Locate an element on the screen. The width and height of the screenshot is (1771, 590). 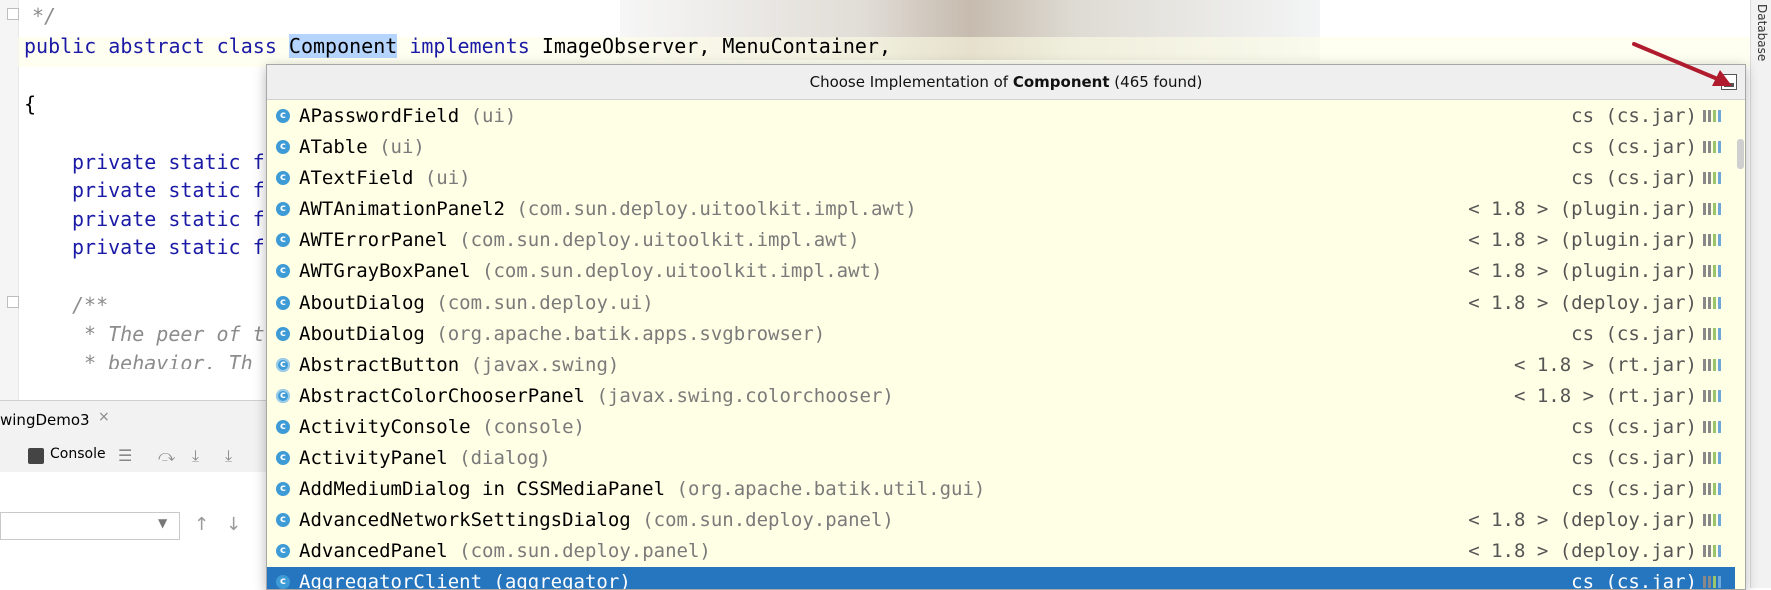
console-tab: Console is located at coordinates (78, 454).